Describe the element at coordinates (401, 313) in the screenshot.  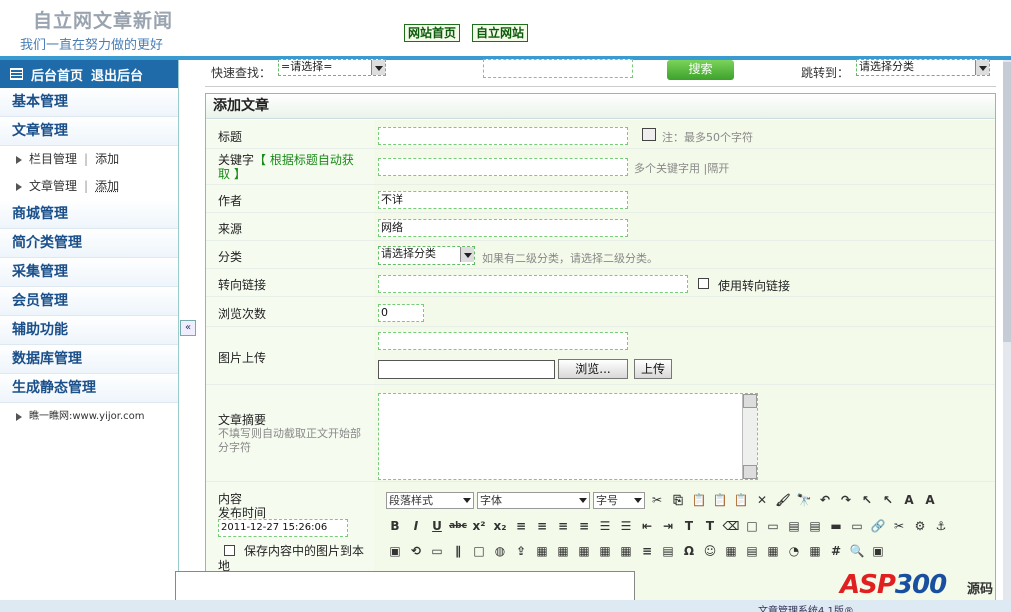
I see `views-input: 0` at that location.